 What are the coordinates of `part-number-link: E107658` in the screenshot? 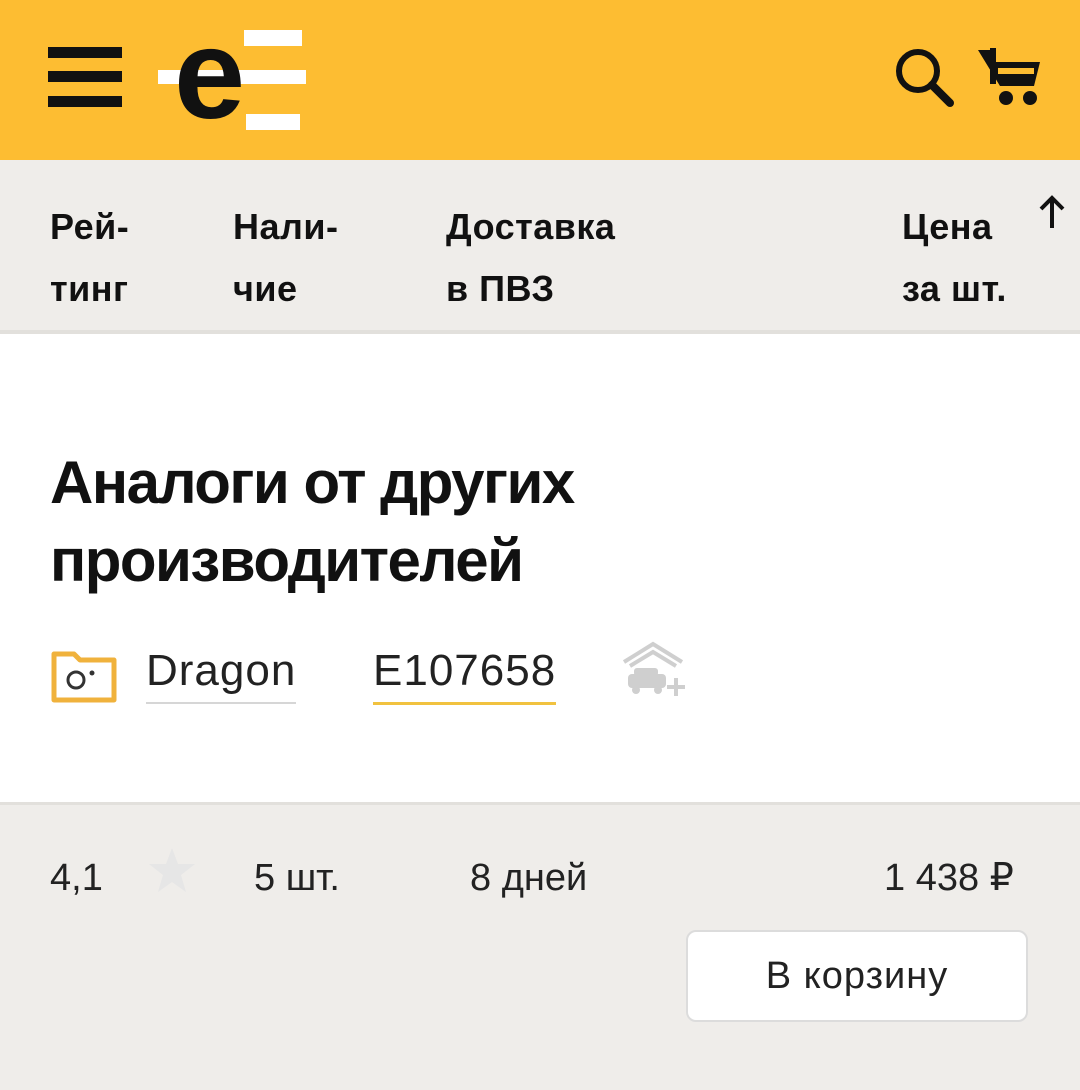 It's located at (465, 672).